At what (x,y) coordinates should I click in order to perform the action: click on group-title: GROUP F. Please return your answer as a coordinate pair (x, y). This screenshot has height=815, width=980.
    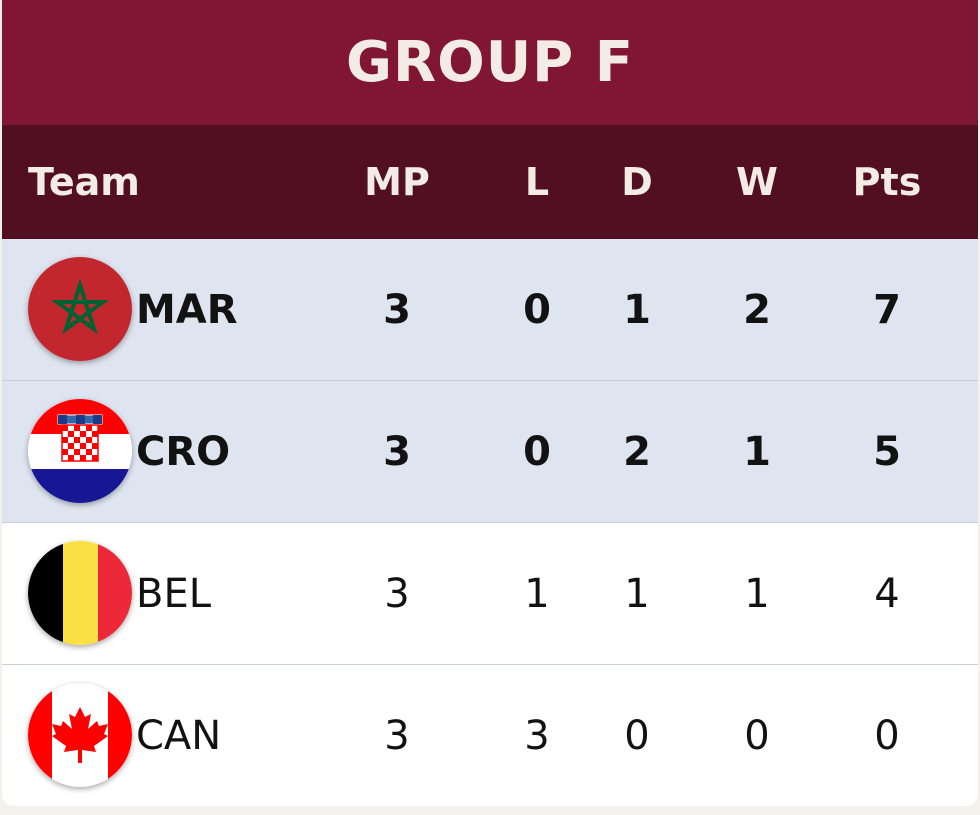
    Looking at the image, I should click on (490, 62).